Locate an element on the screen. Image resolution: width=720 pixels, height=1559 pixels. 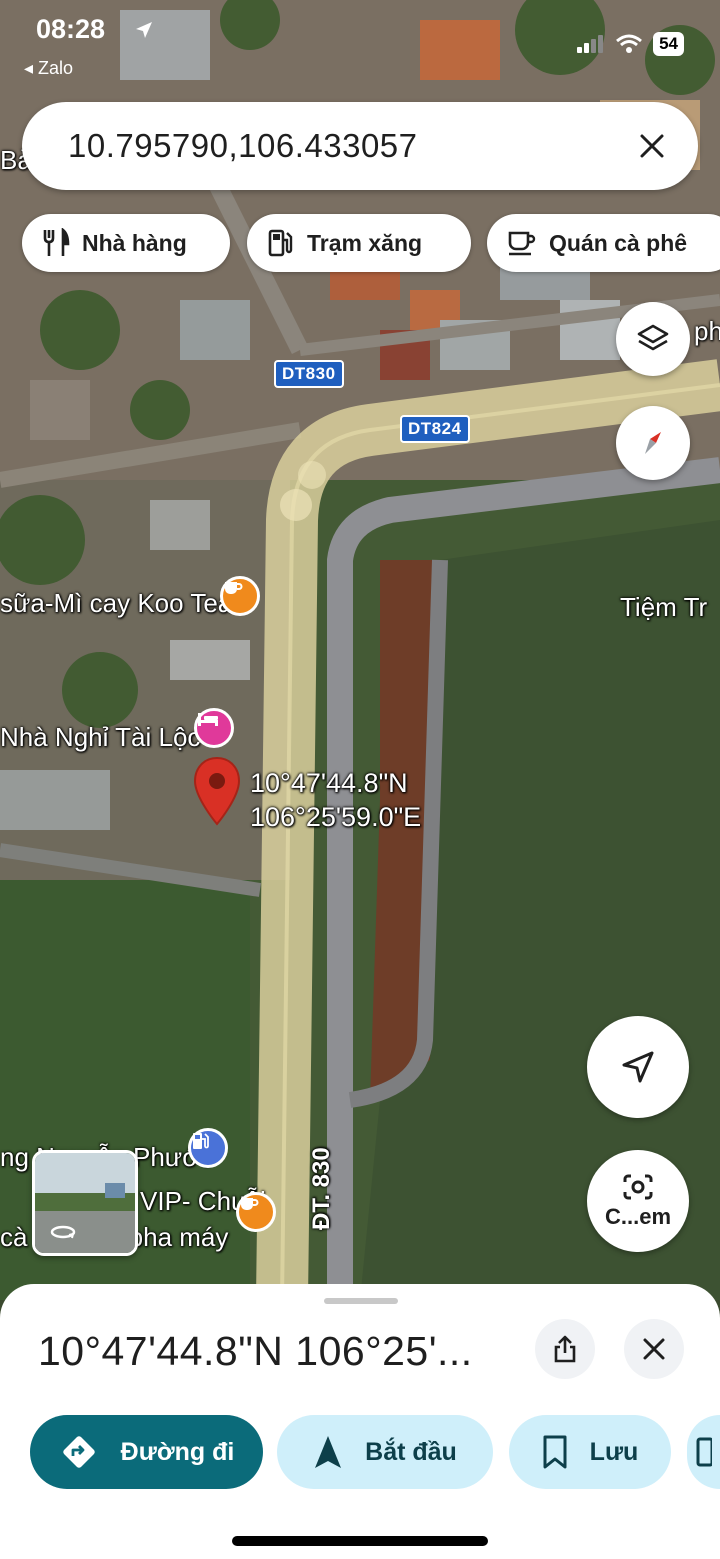
more-actions-icon is located at coordinates (704, 1452).